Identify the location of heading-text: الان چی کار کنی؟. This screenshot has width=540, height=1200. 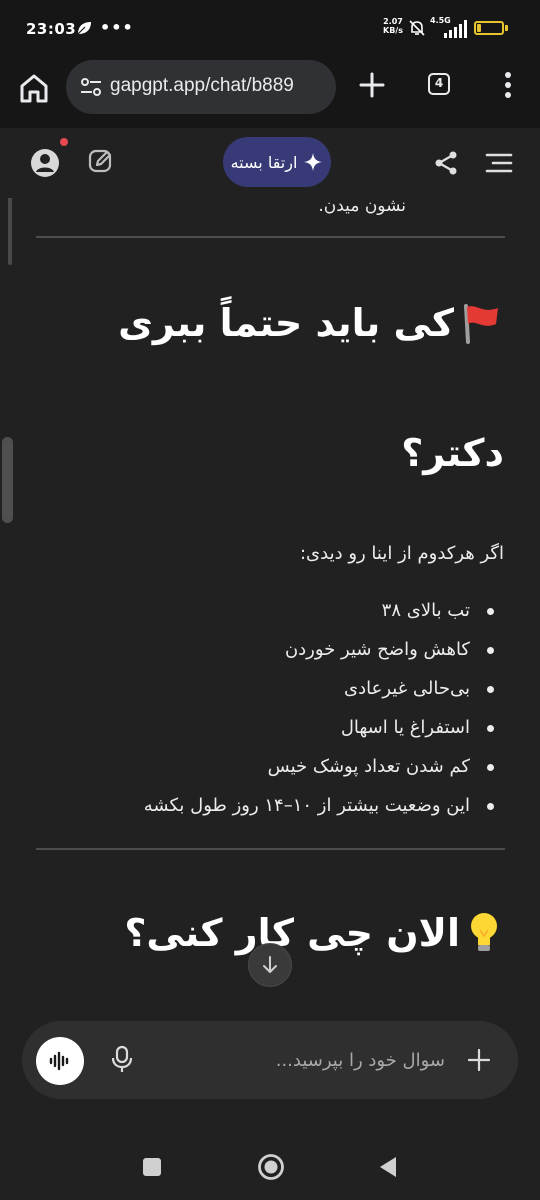
(292, 933).